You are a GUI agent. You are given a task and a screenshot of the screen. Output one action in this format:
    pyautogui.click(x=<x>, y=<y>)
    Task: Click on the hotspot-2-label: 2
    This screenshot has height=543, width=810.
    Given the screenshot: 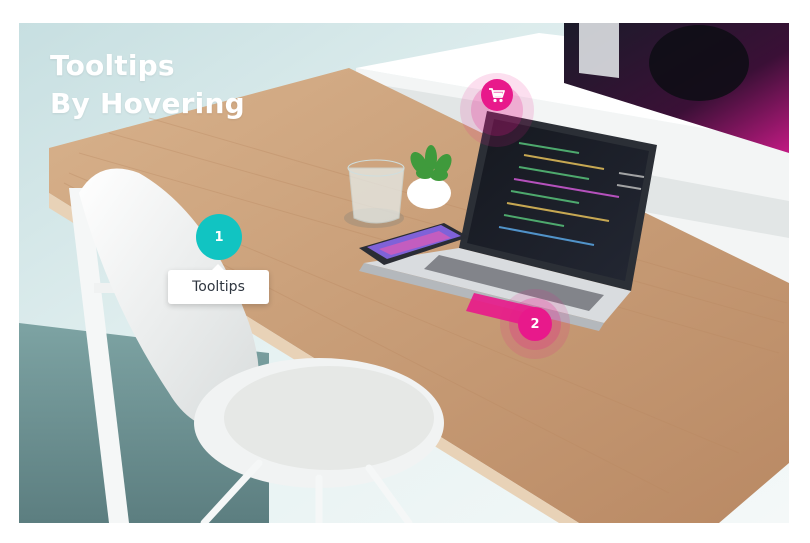 What is the action you would take?
    pyautogui.click(x=535, y=324)
    